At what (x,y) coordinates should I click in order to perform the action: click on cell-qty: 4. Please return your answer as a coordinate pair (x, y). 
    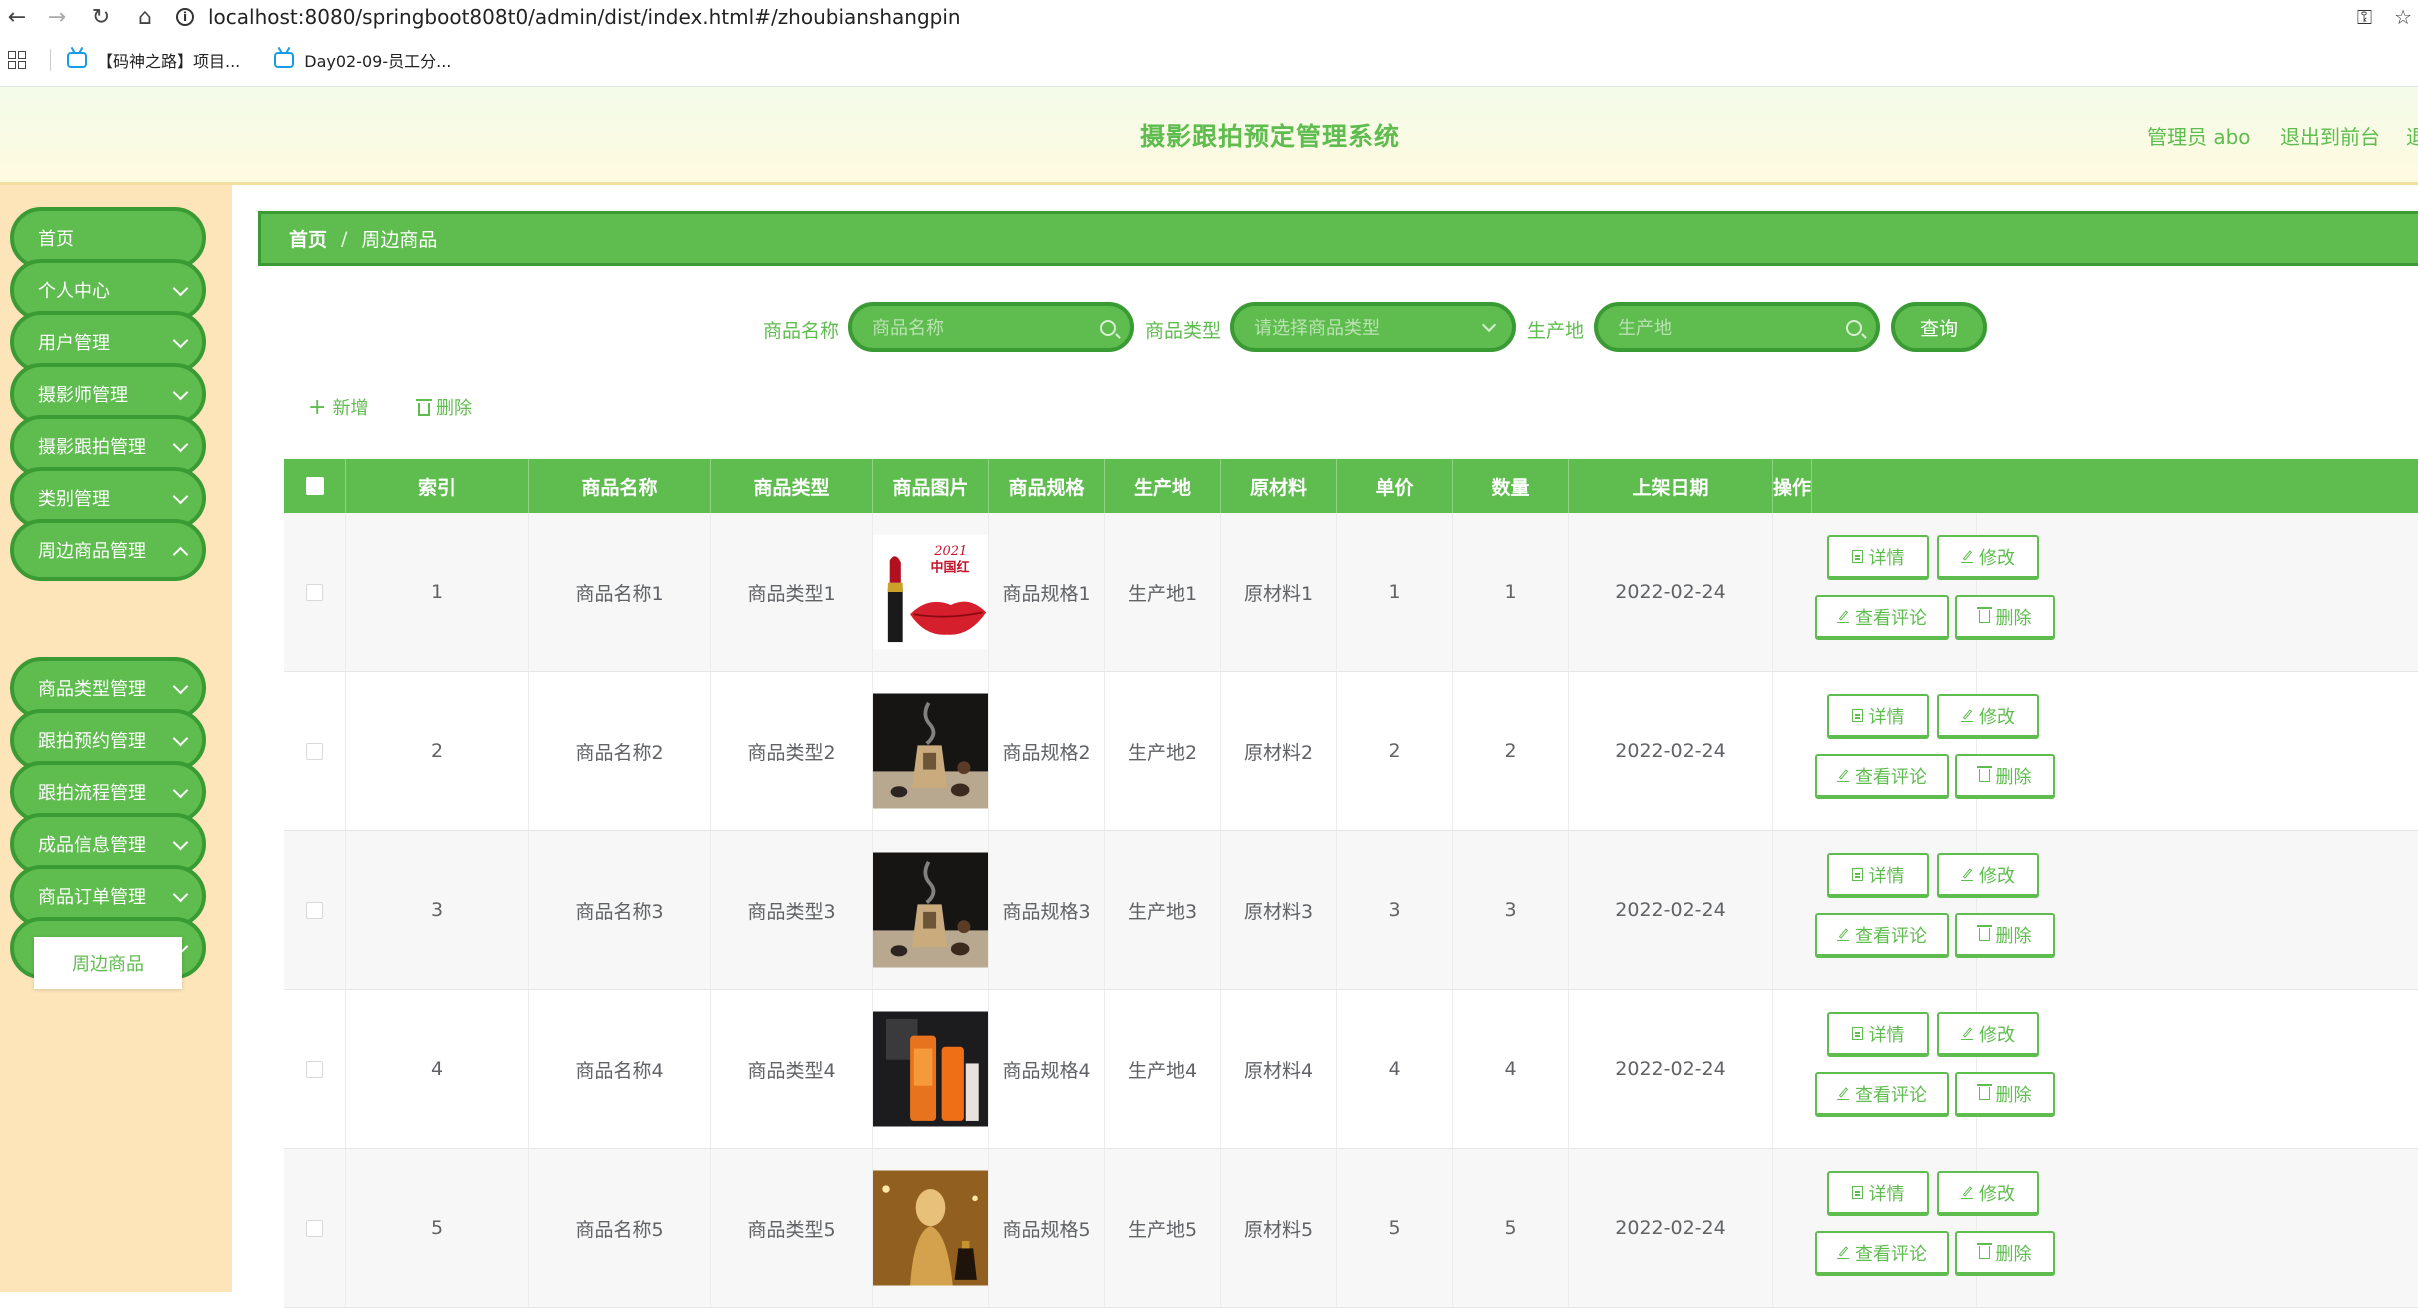
    Looking at the image, I should click on (1511, 1069).